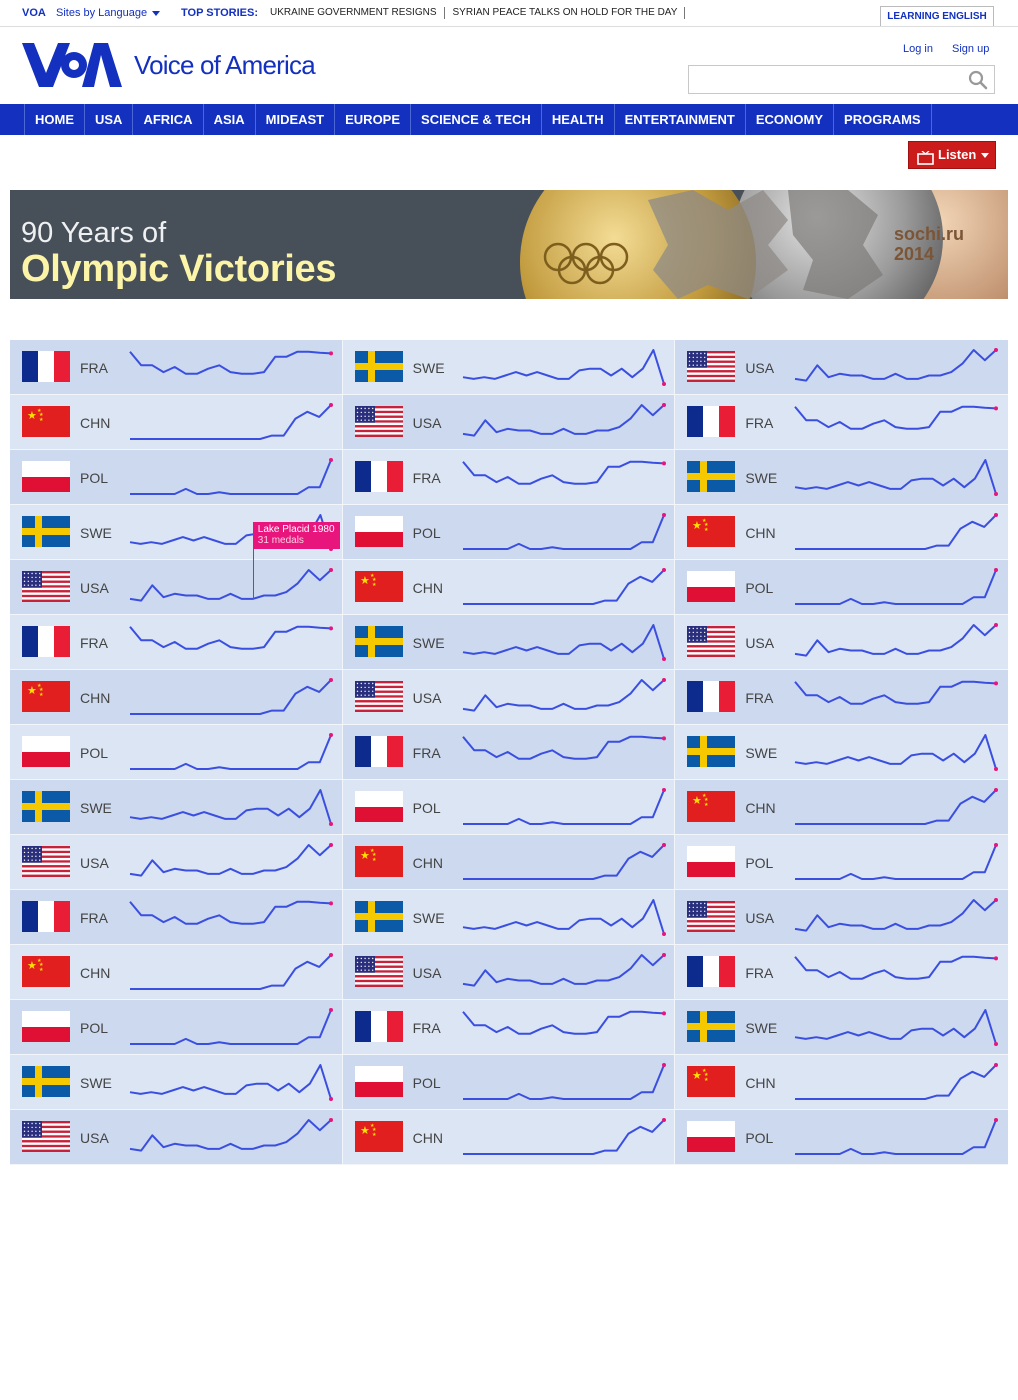 This screenshot has width=1018, height=1400. Describe the element at coordinates (565, 13) in the screenshot. I see `top-story-link: SYRIAN PEACE TALKS ON HOLD FOR THE DAY` at that location.